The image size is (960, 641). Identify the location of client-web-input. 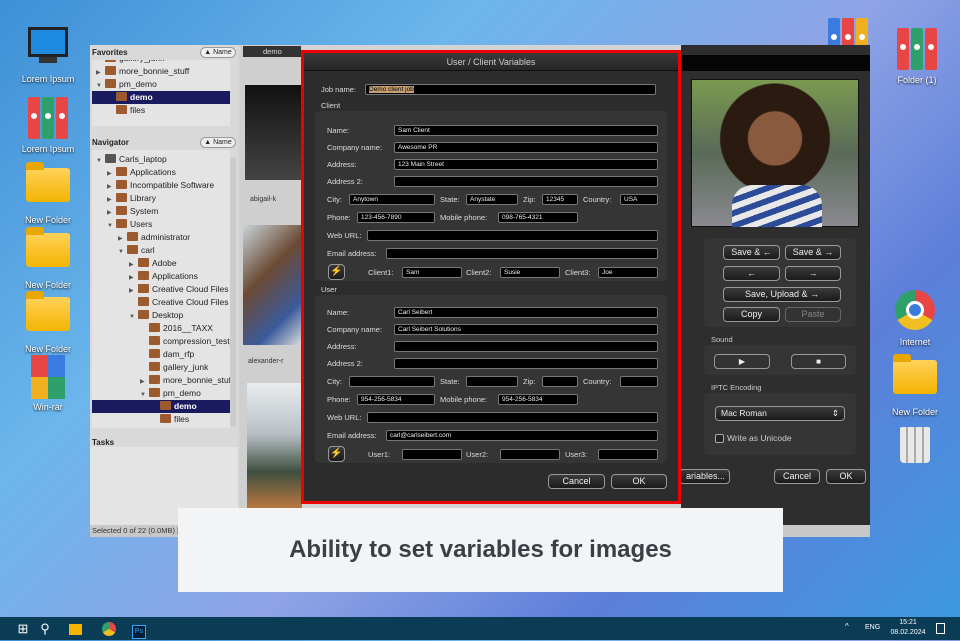
(512, 235).